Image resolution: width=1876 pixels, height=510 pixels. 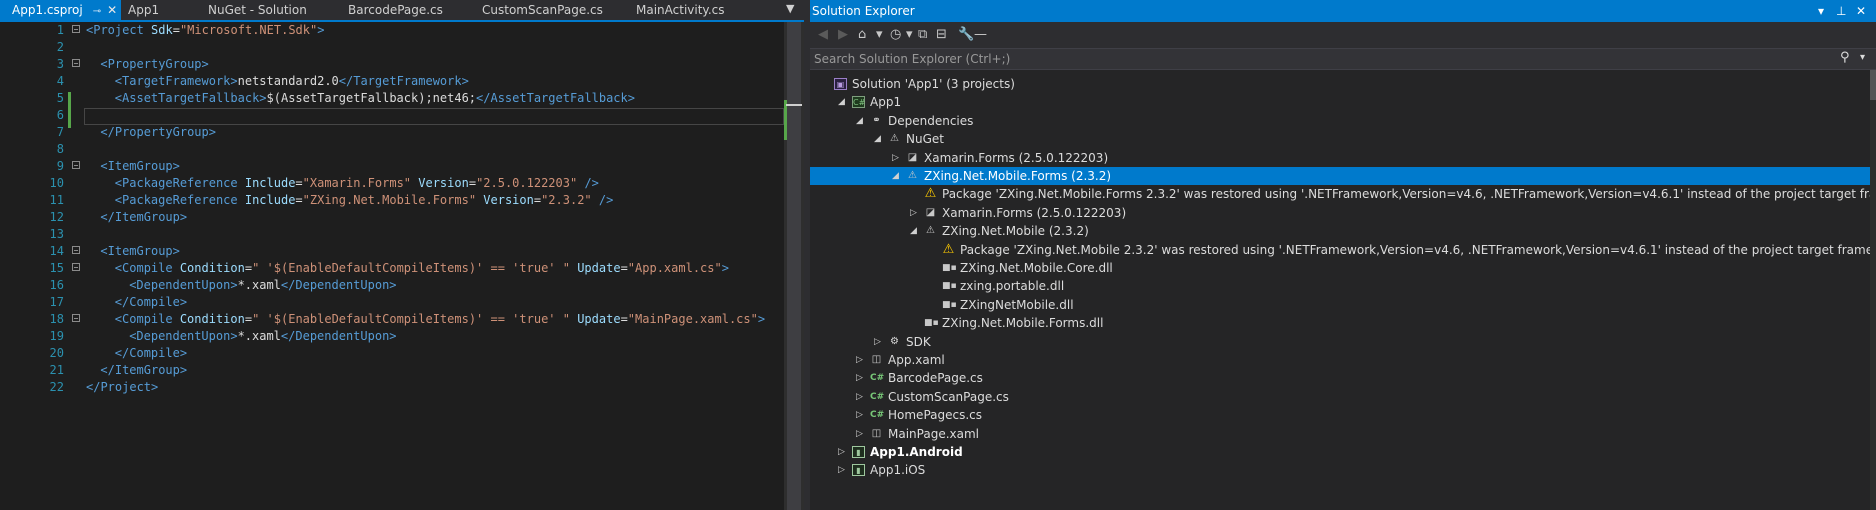 I want to click on search-options-dropdown-icon: ▾, so click(x=1862, y=57).